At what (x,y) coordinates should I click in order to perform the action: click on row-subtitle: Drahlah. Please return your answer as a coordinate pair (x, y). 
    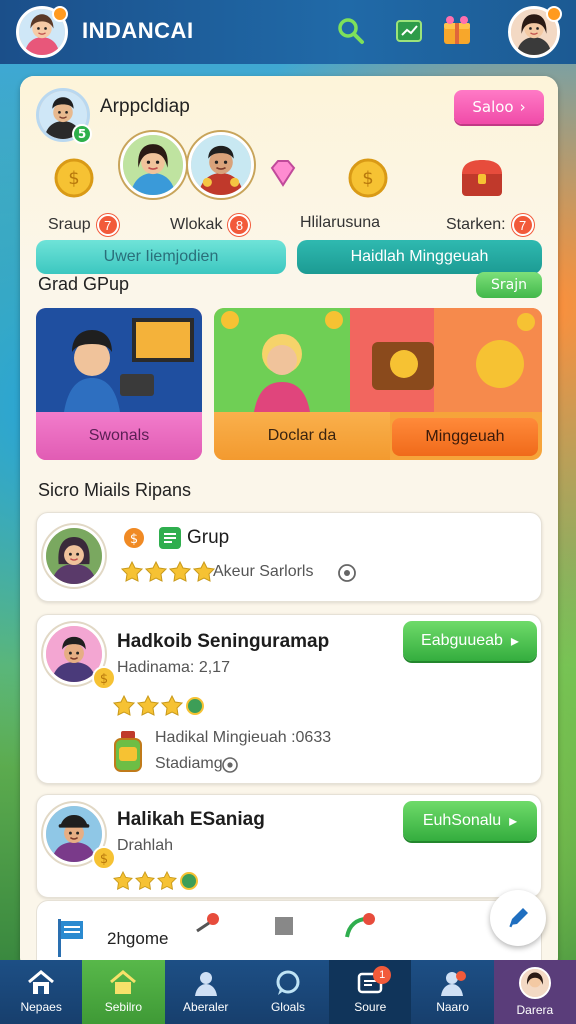
    Looking at the image, I should click on (145, 845).